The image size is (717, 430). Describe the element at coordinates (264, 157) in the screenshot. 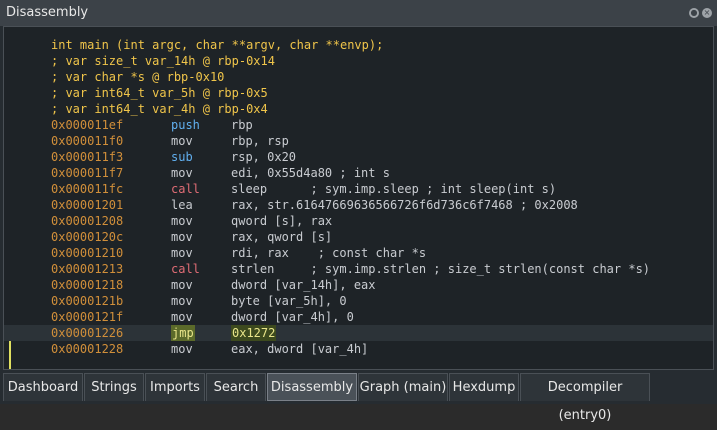

I see `instruction-operands: rsp, 0x20` at that location.